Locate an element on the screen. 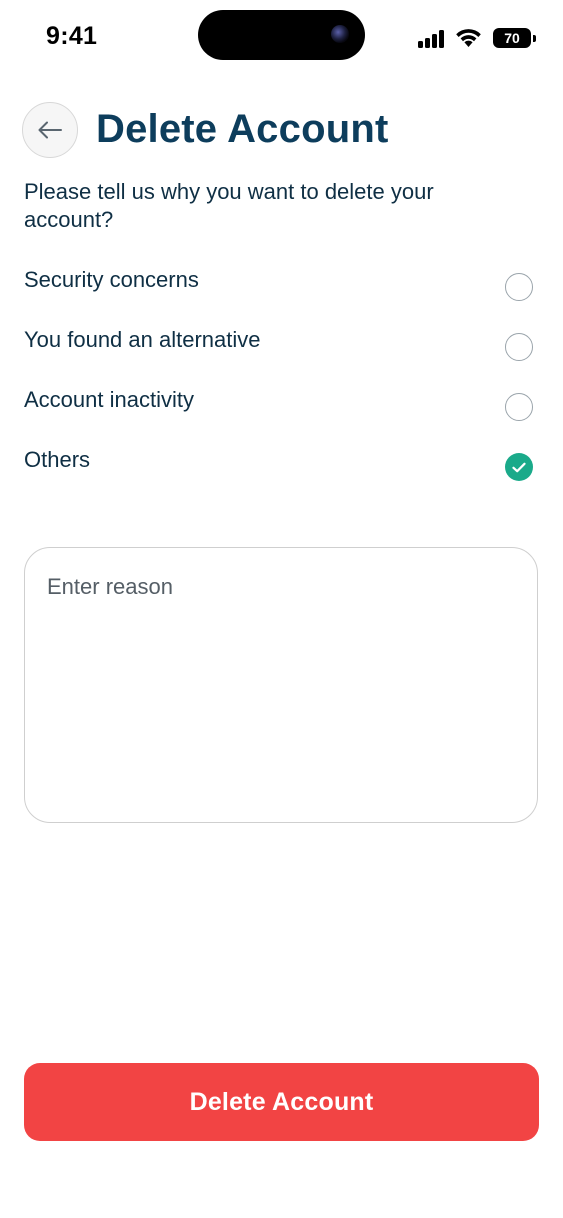 This screenshot has width=563, height=1218. option-label: Others is located at coordinates (57, 459).